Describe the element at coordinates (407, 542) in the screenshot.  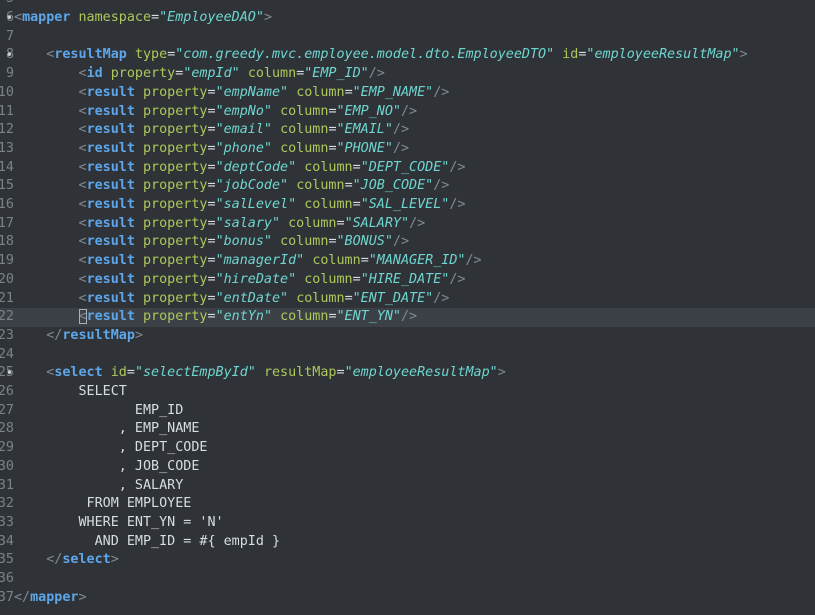
I see `code-line: 34 AND EMP_ID = #{ empId }` at that location.